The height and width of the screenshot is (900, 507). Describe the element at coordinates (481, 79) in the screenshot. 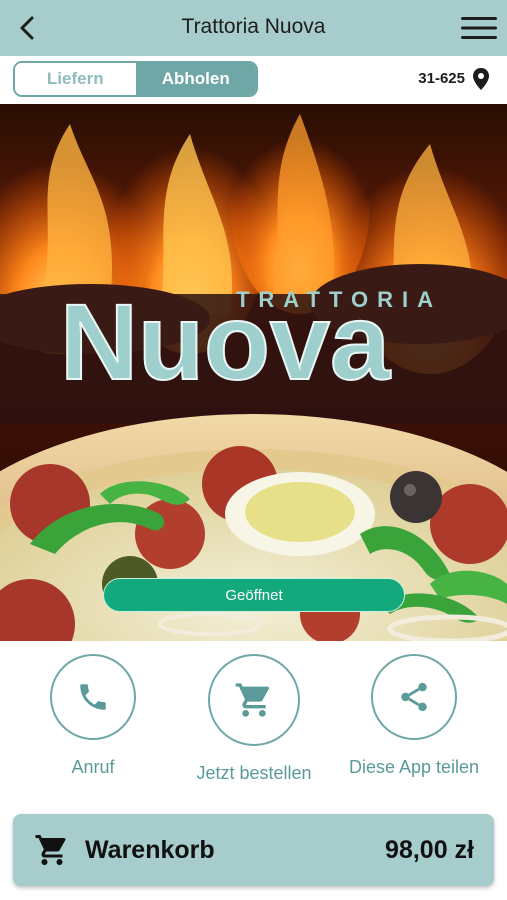

I see `map-pin-icon` at that location.